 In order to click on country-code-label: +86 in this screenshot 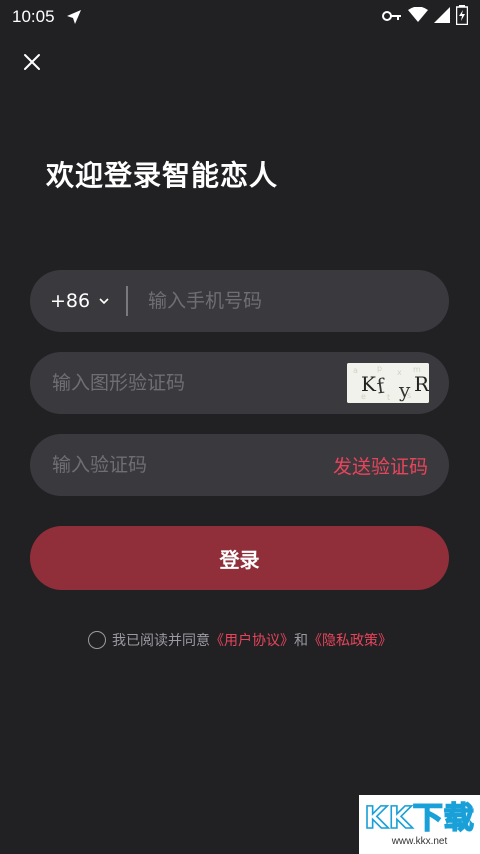, I will do `click(70, 301)`.